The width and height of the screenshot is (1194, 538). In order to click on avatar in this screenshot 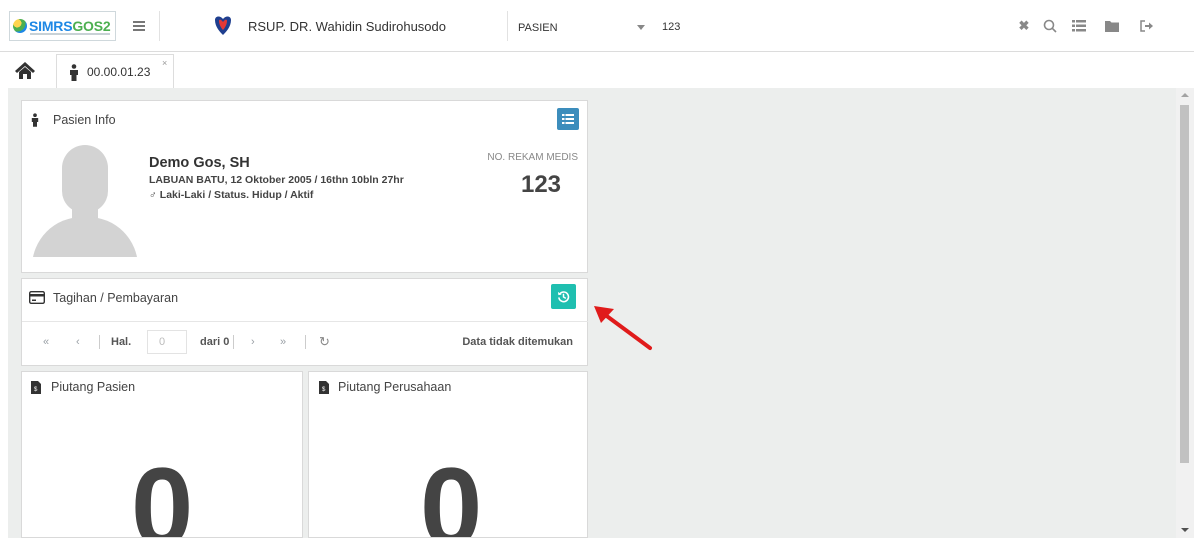, I will do `click(85, 201)`.